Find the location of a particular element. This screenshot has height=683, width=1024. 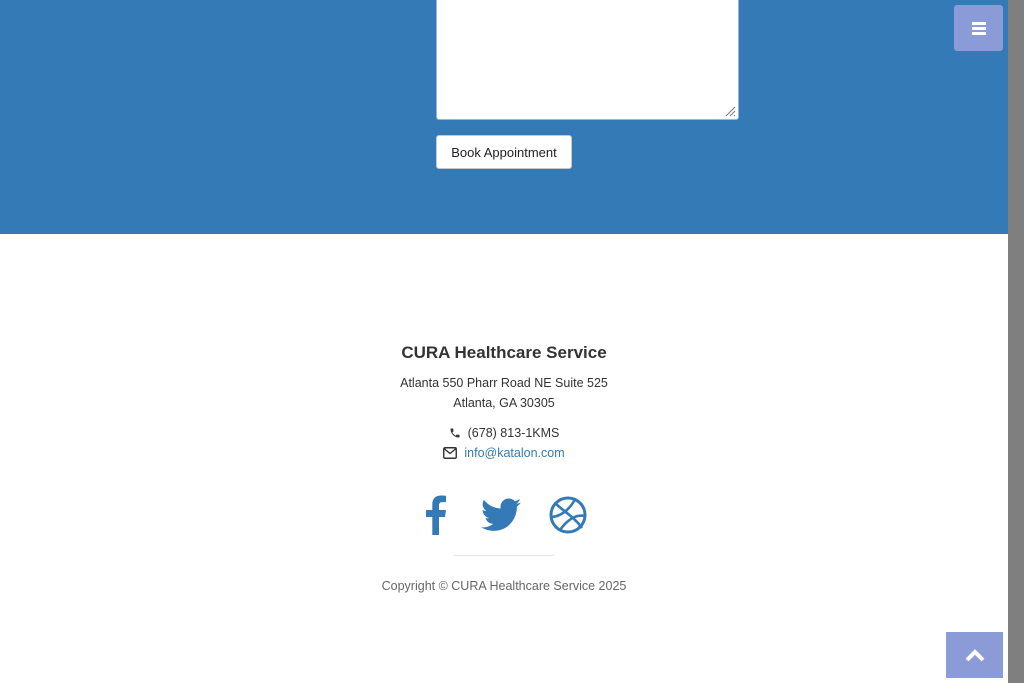

dribbble-link is located at coordinates (568, 515).